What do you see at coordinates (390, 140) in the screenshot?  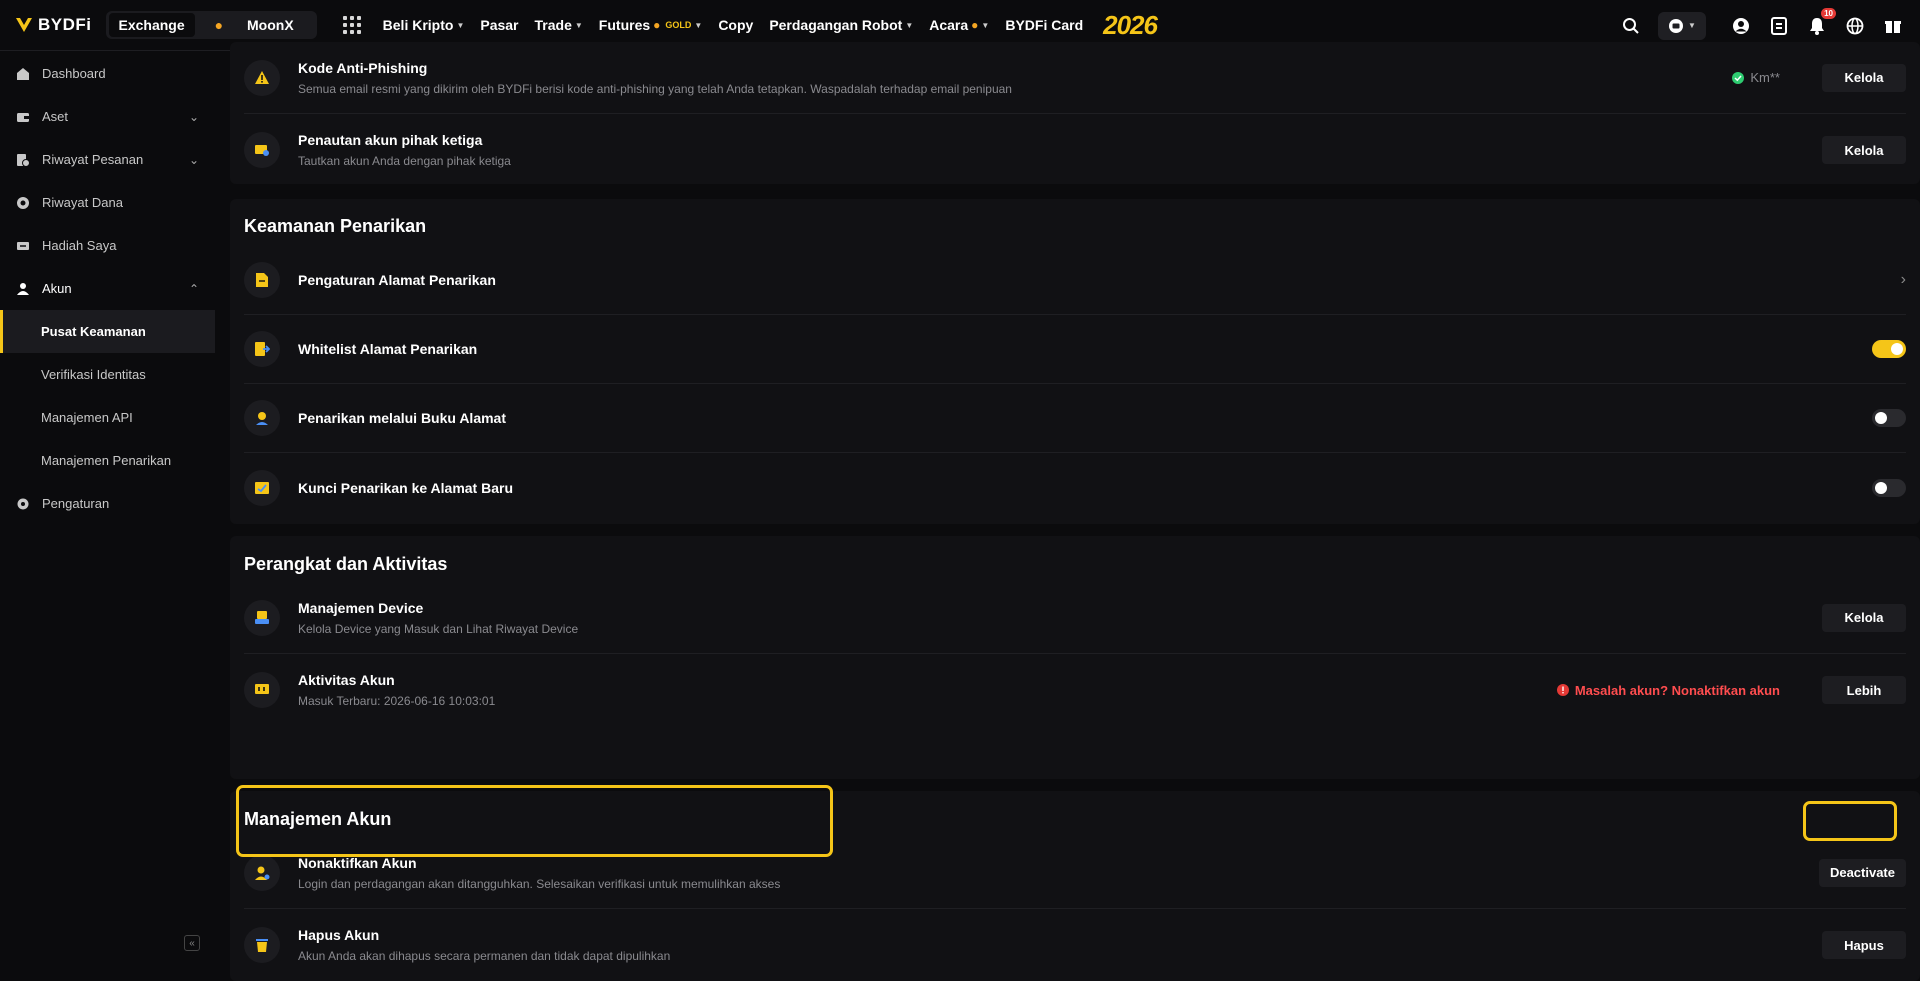 I see `third-party-title: Penautan akun pihak ketiga` at bounding box center [390, 140].